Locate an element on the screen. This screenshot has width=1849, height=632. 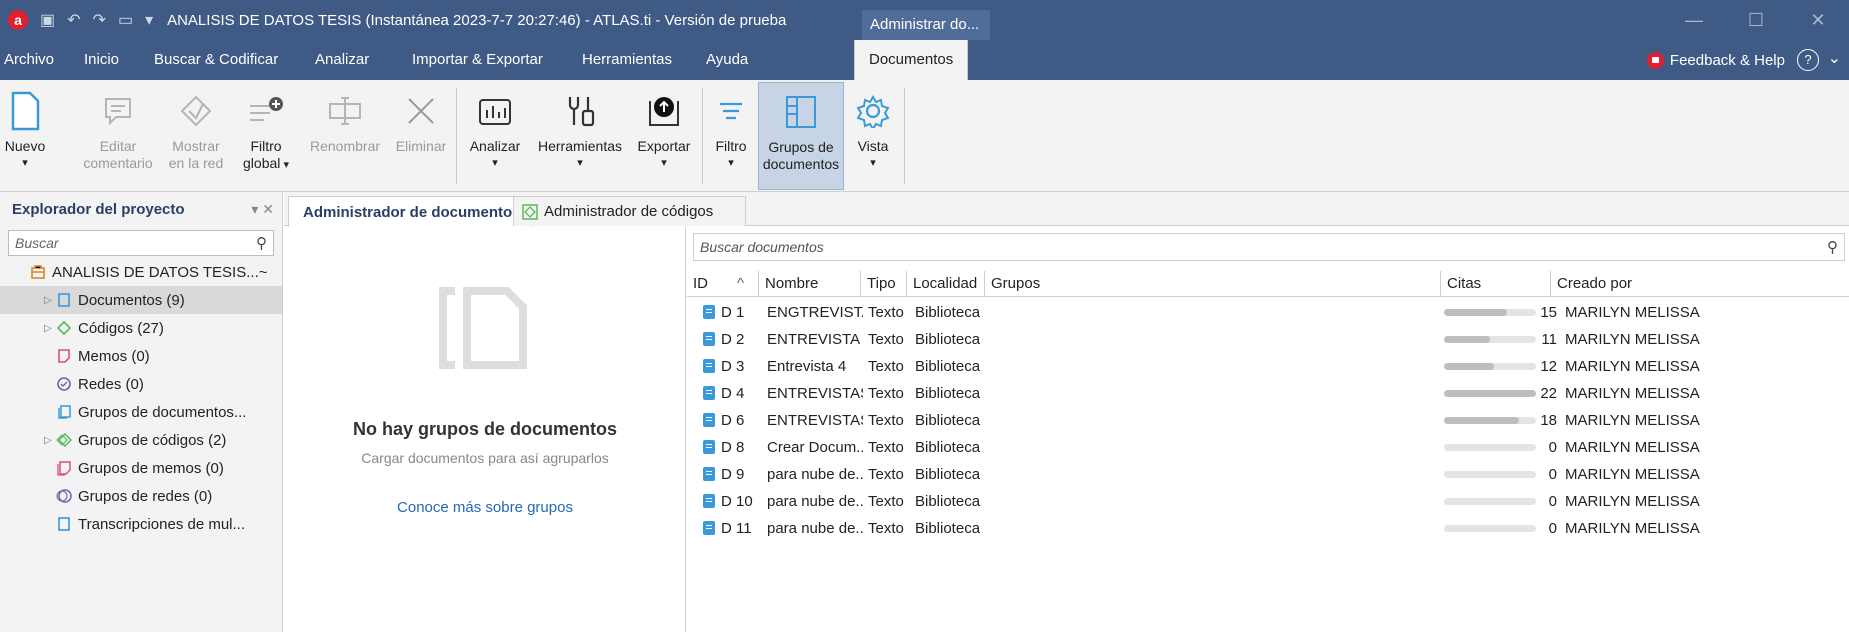
grupos-documentos-button: Grupos de documentos is located at coordinates (801, 136).